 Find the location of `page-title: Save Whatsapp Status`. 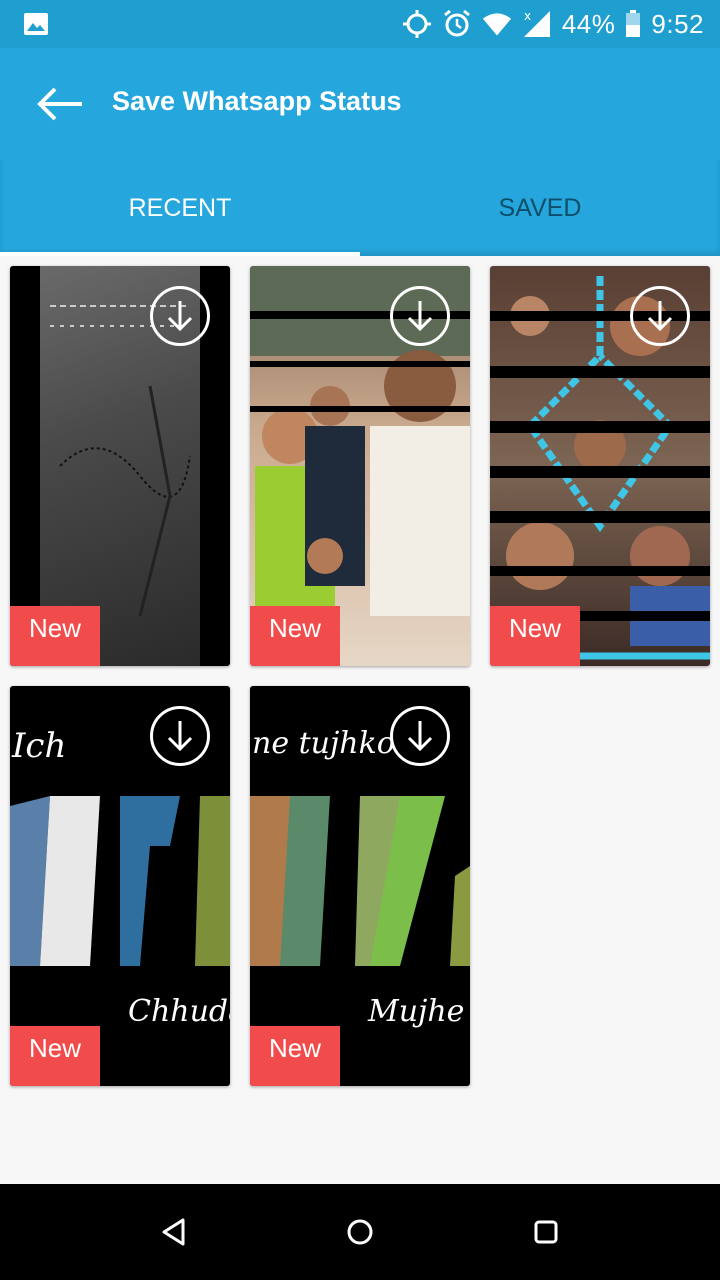

page-title: Save Whatsapp Status is located at coordinates (257, 101).